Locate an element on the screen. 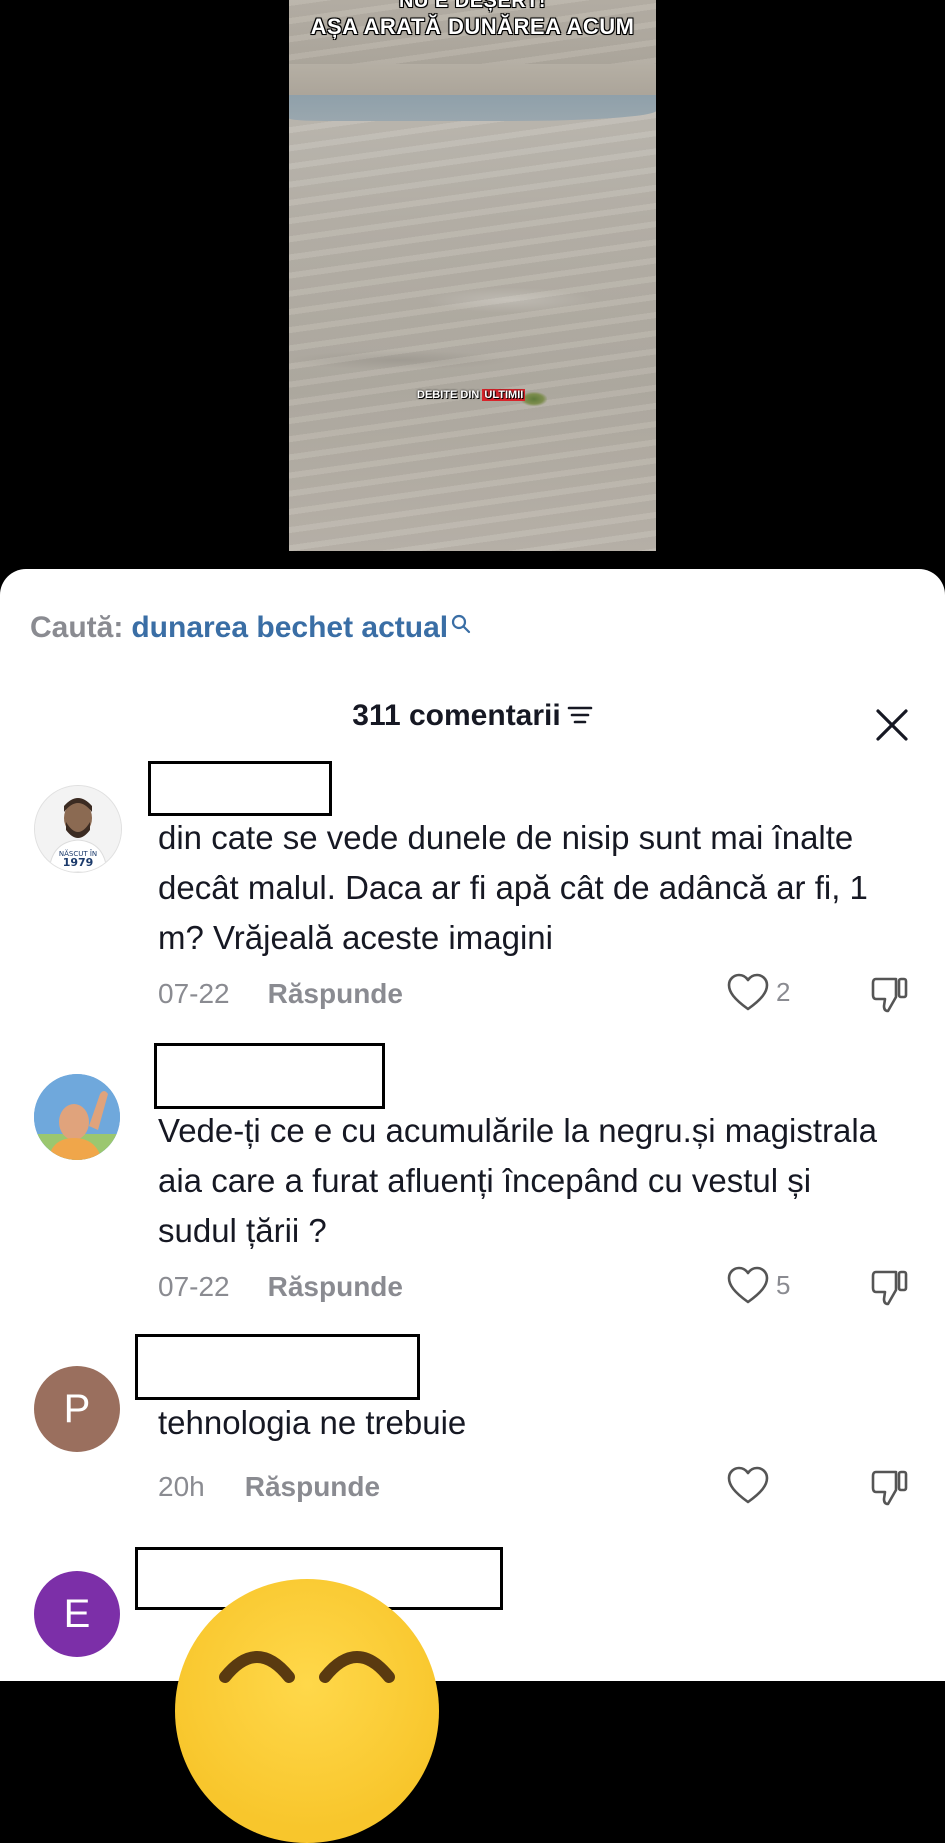  svg-text: 1979 is located at coordinates (78, 862).